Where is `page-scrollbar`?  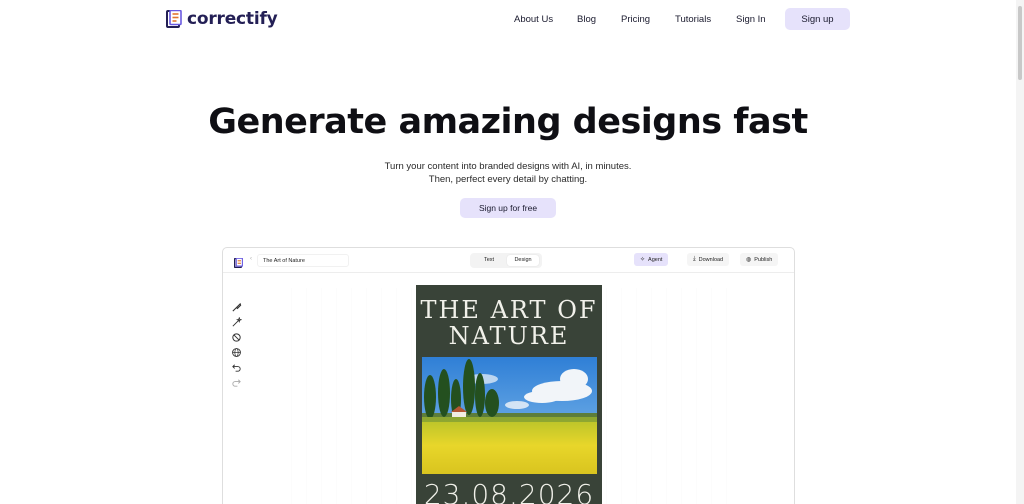 page-scrollbar is located at coordinates (1020, 252).